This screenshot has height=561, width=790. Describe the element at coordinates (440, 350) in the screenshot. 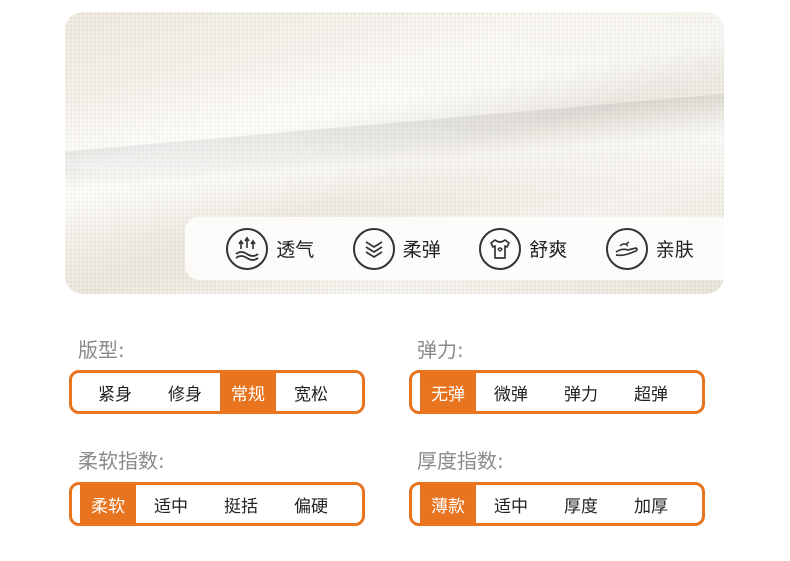

I see `elasticity-label: 弹力:` at that location.